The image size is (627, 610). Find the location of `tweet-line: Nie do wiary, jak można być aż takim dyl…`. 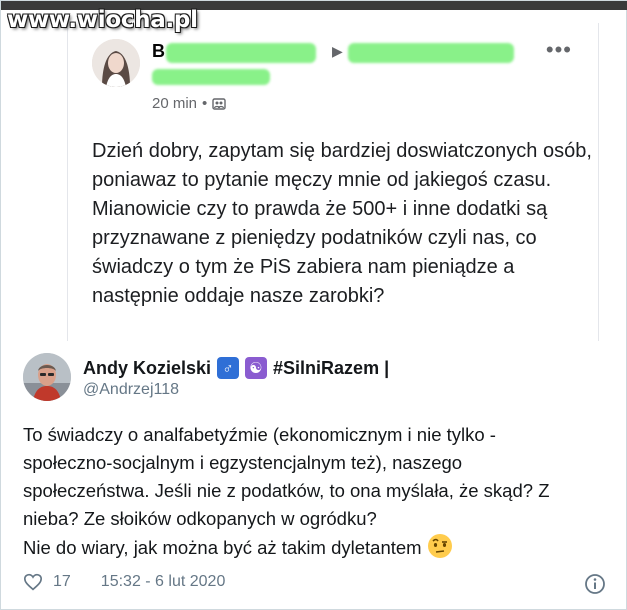

tweet-line: Nie do wiary, jak można być aż takim dyl… is located at coordinates (222, 547).